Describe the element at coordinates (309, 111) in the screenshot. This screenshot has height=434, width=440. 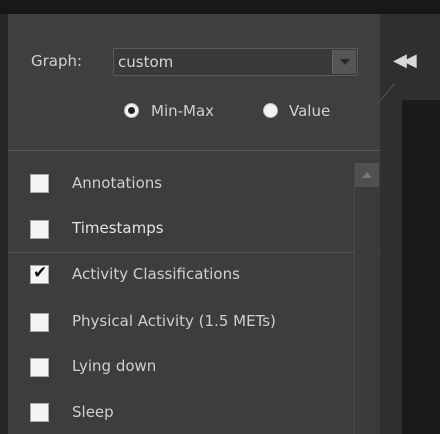
I see `radio-value-label: Value` at that location.